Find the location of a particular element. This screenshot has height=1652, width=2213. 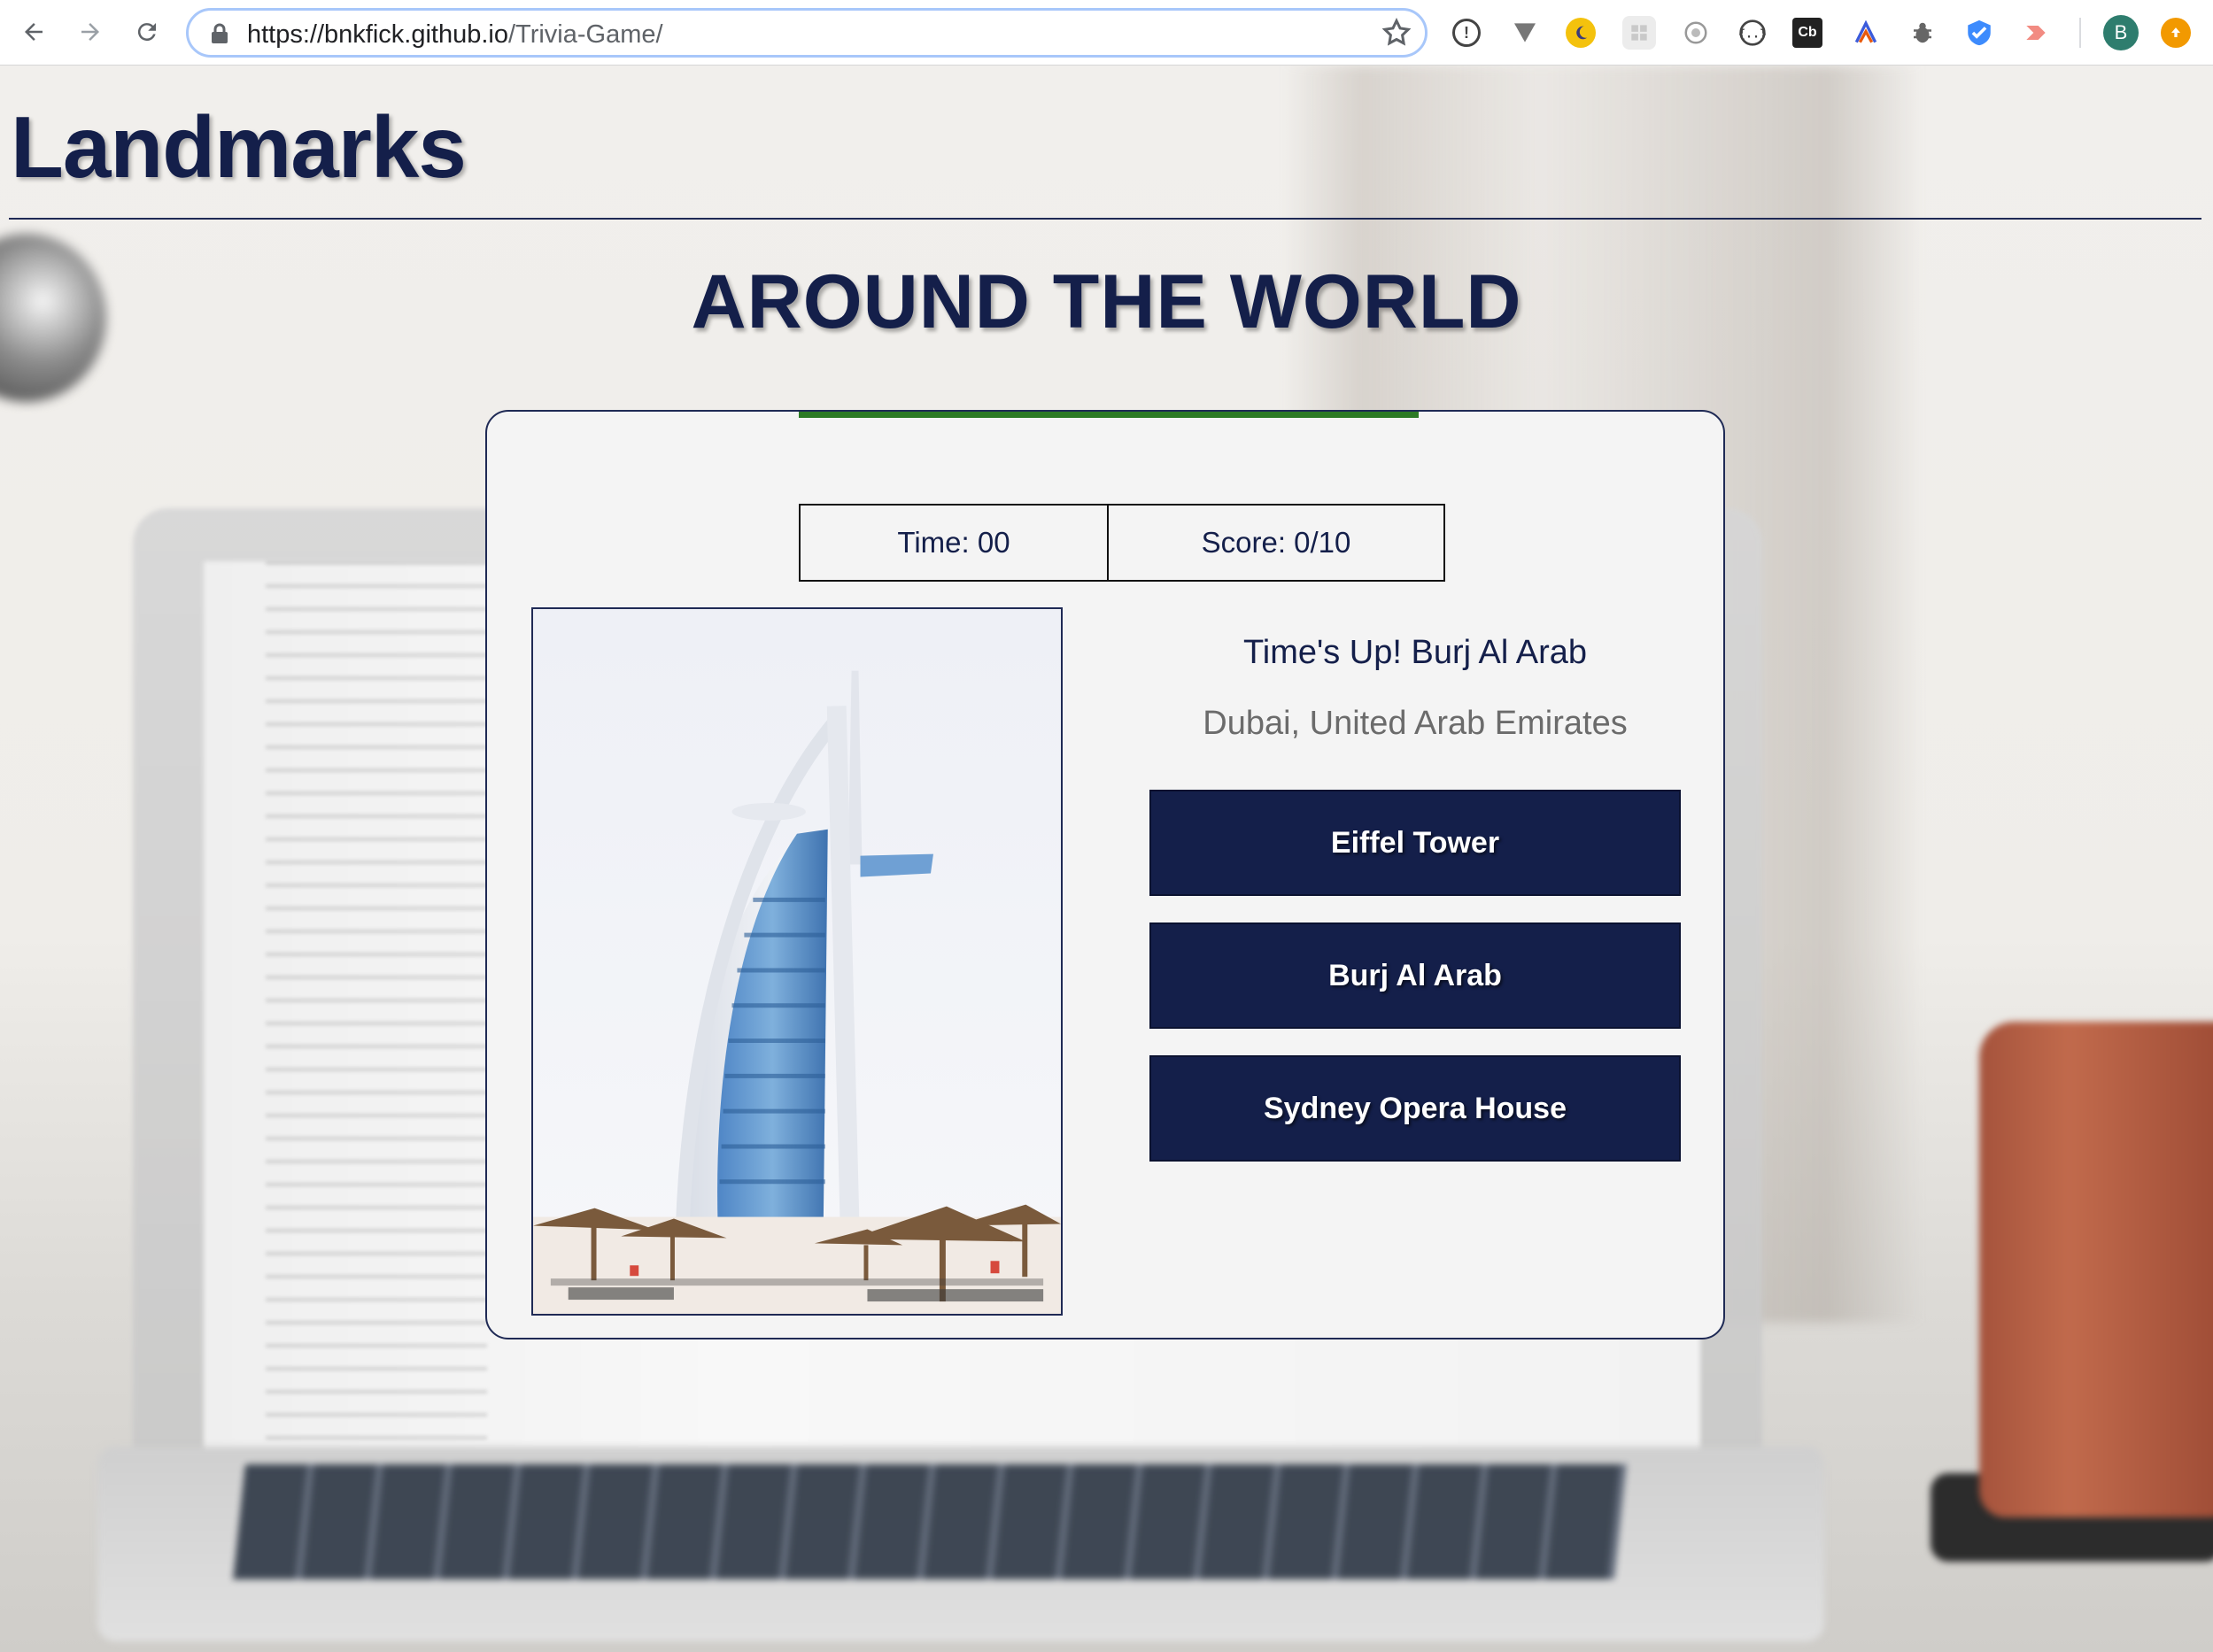

lock-icon is located at coordinates (220, 33).